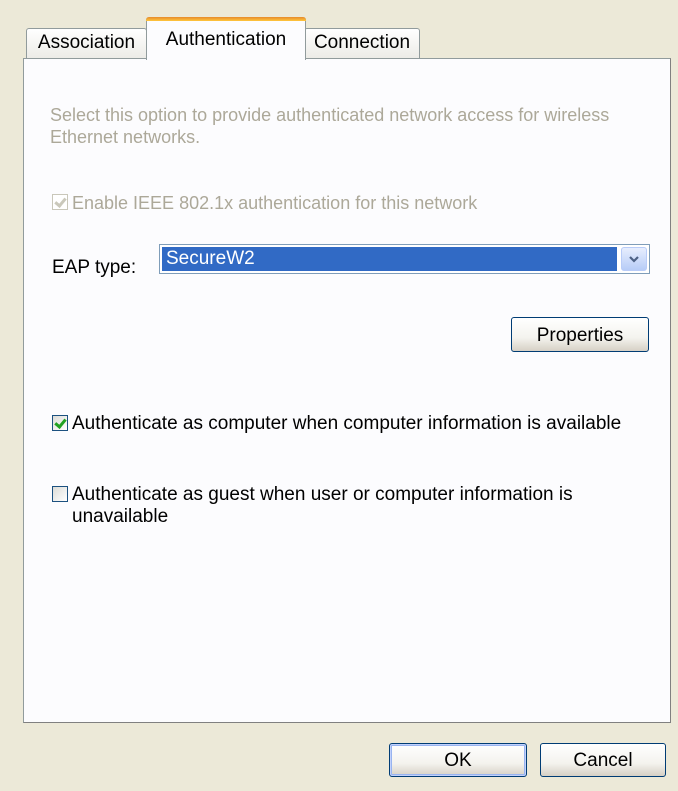 This screenshot has height=791, width=678. I want to click on tab-authentication: Authentication, so click(226, 38).